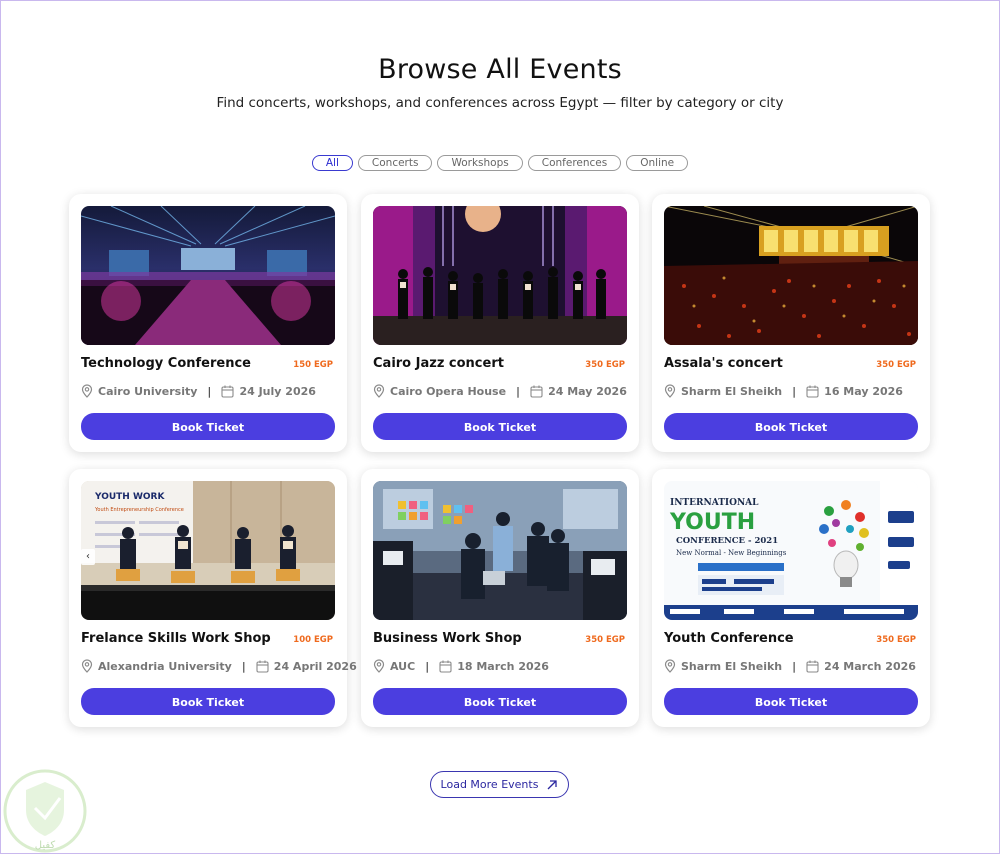  I want to click on event-location: Cairo Opera House, so click(448, 391).